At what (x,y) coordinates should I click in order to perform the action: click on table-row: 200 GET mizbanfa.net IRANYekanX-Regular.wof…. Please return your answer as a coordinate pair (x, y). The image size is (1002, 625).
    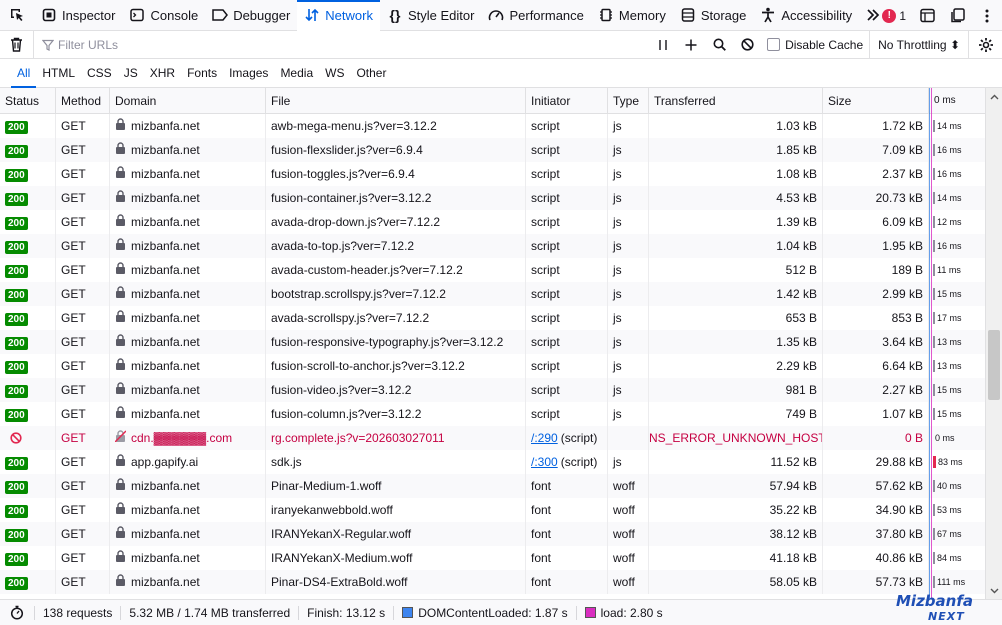
    Looking at the image, I should click on (492, 534).